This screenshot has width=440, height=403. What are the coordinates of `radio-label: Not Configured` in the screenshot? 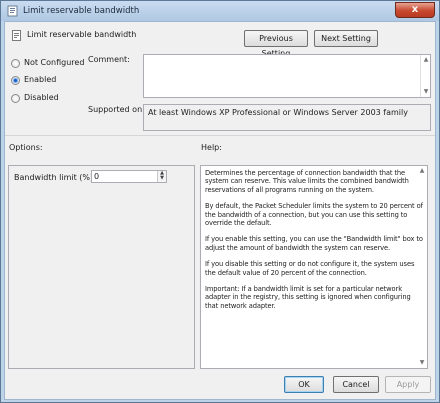 It's located at (54, 62).